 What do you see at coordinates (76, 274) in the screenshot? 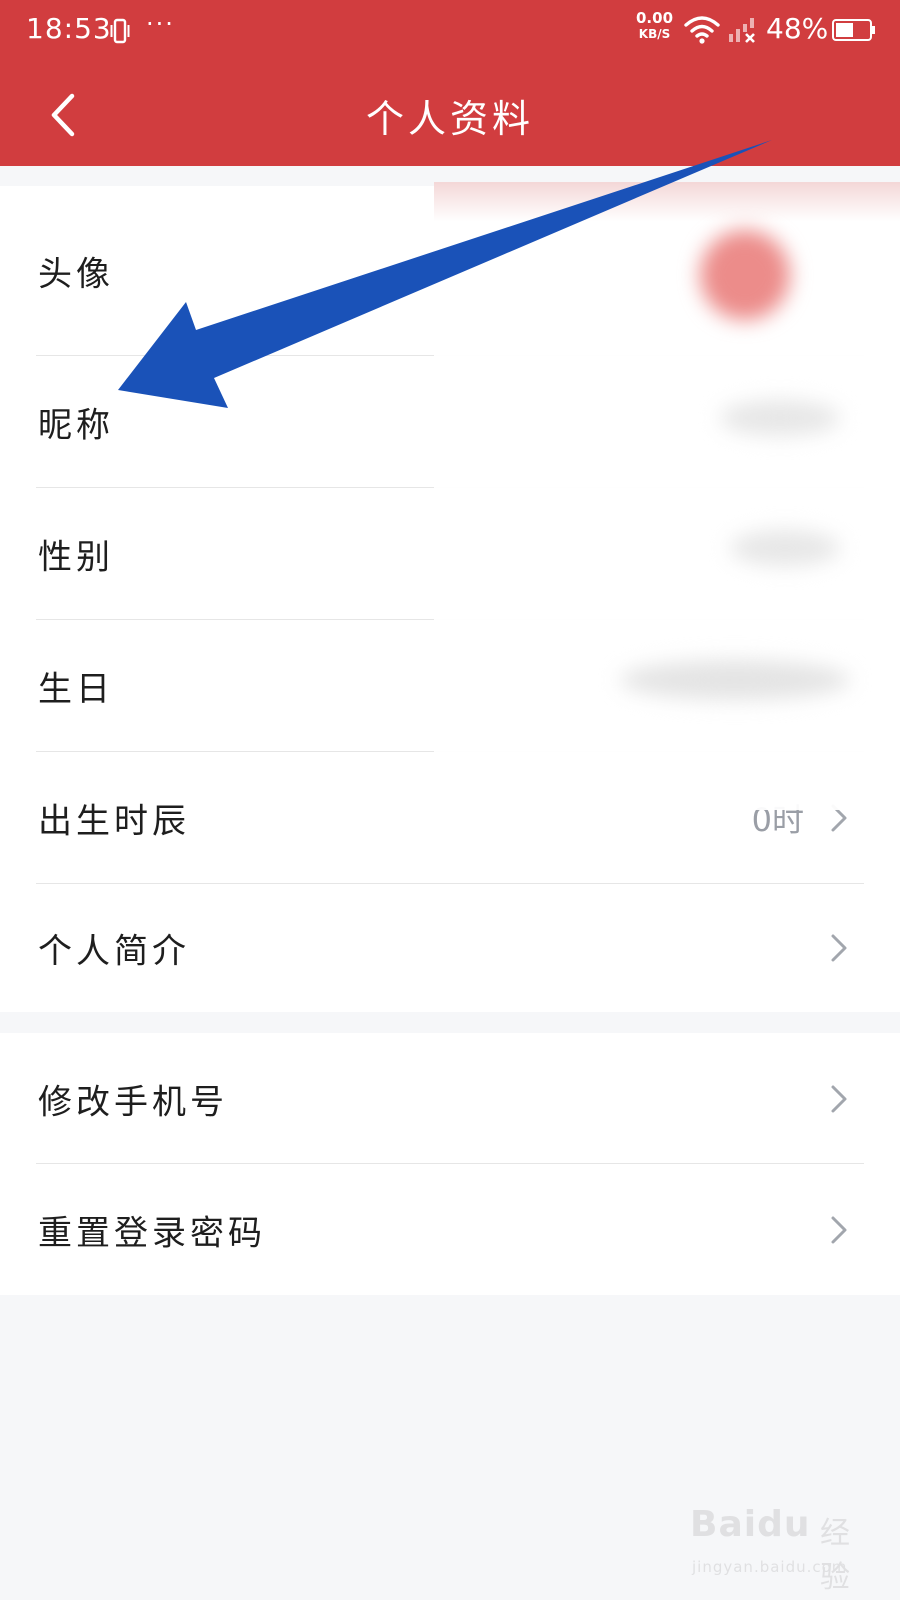
I see `row-label-avatar: 头像` at bounding box center [76, 274].